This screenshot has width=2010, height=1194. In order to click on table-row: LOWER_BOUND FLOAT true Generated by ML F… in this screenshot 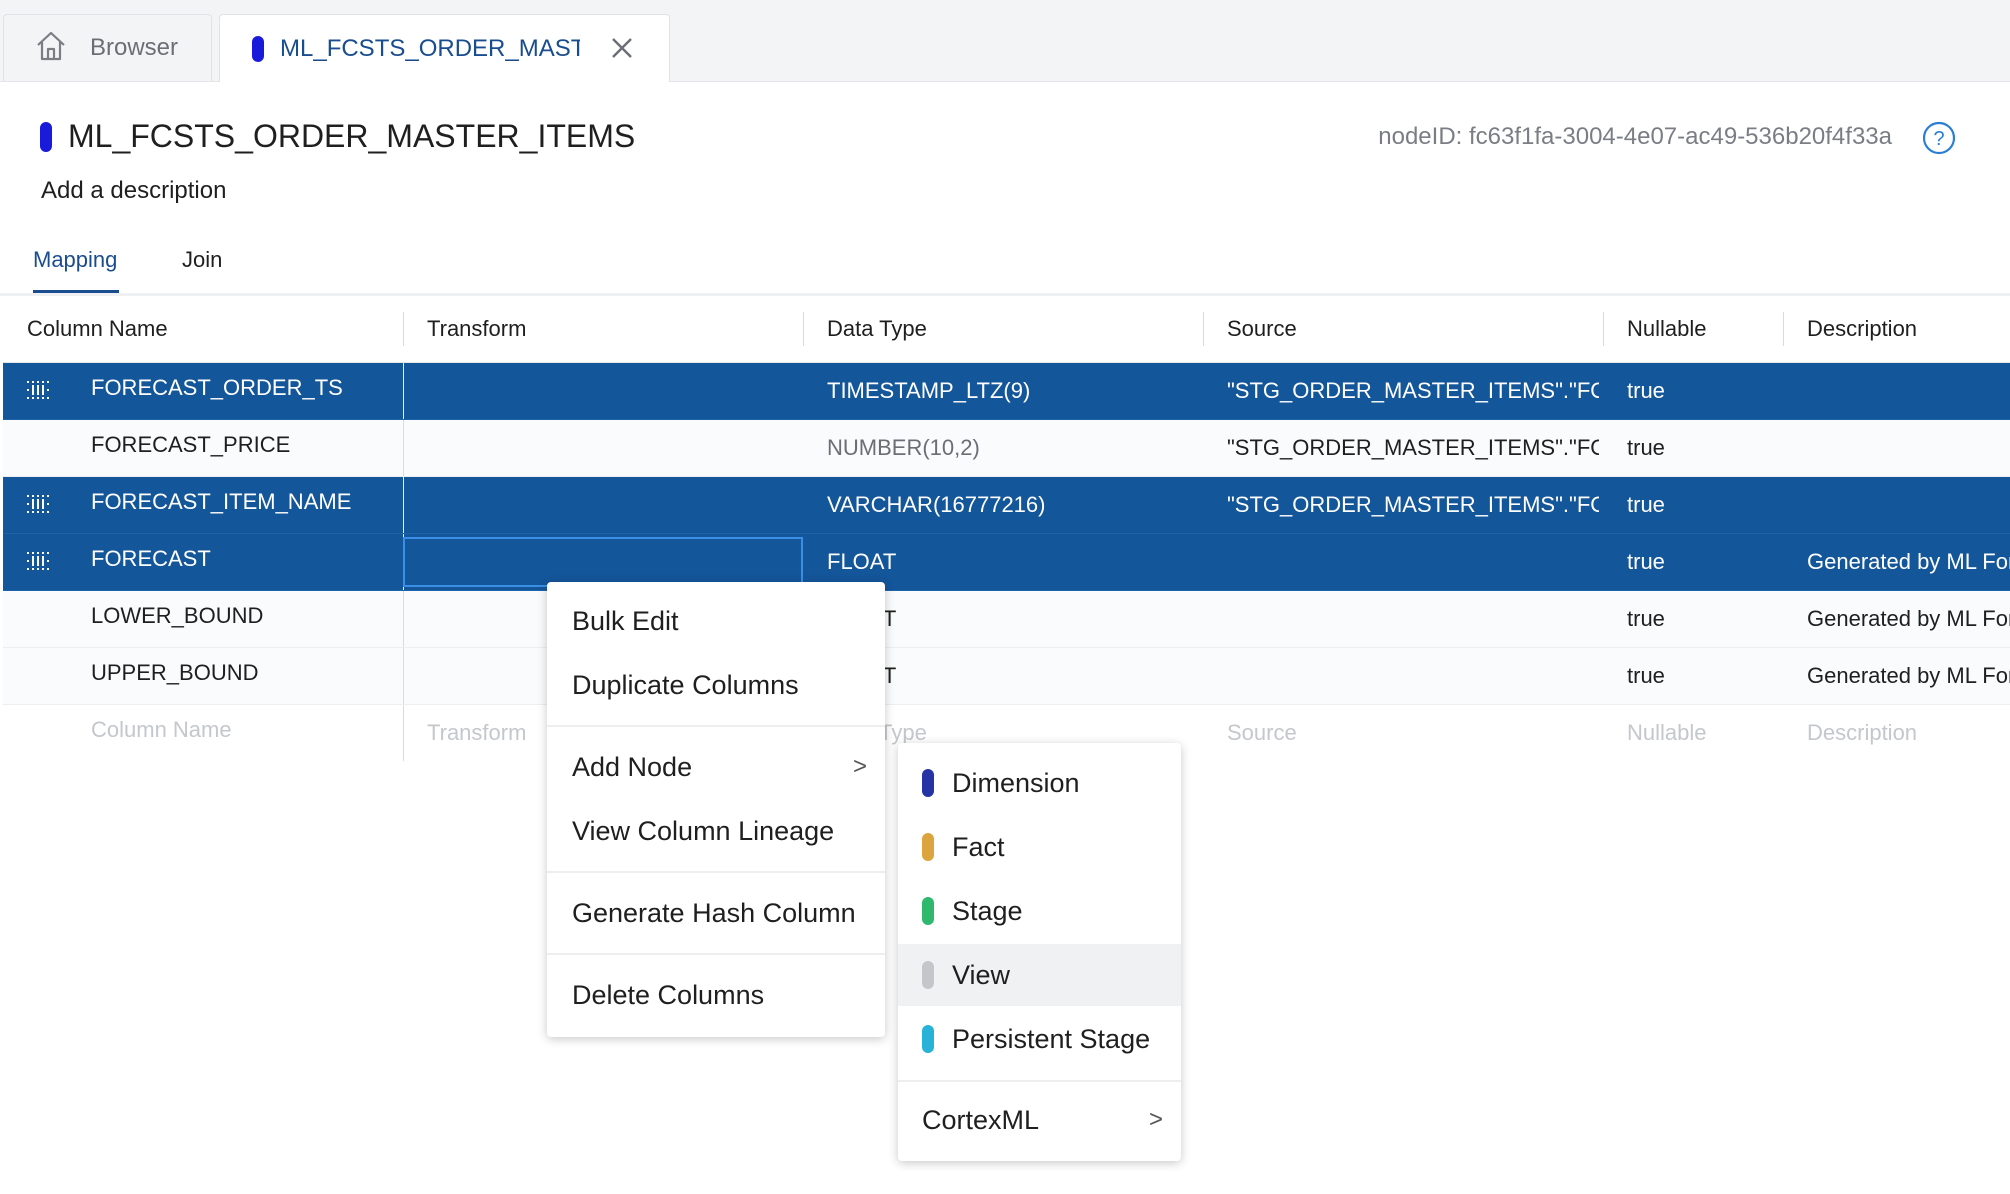, I will do `click(1006, 619)`.